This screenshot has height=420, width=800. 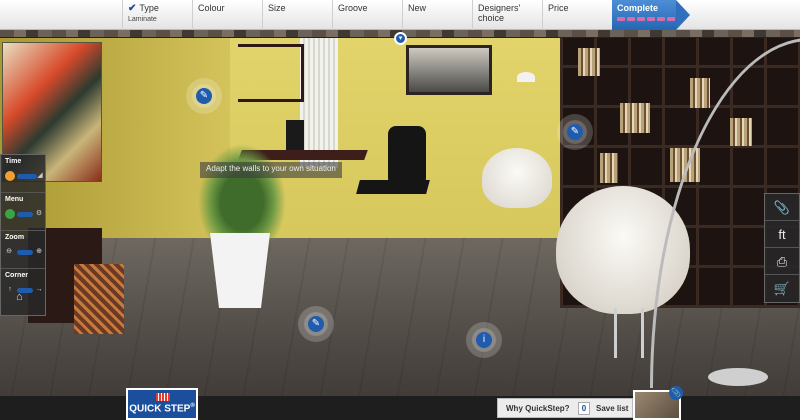 I want to click on time-control: Time ◢, so click(x=23, y=174).